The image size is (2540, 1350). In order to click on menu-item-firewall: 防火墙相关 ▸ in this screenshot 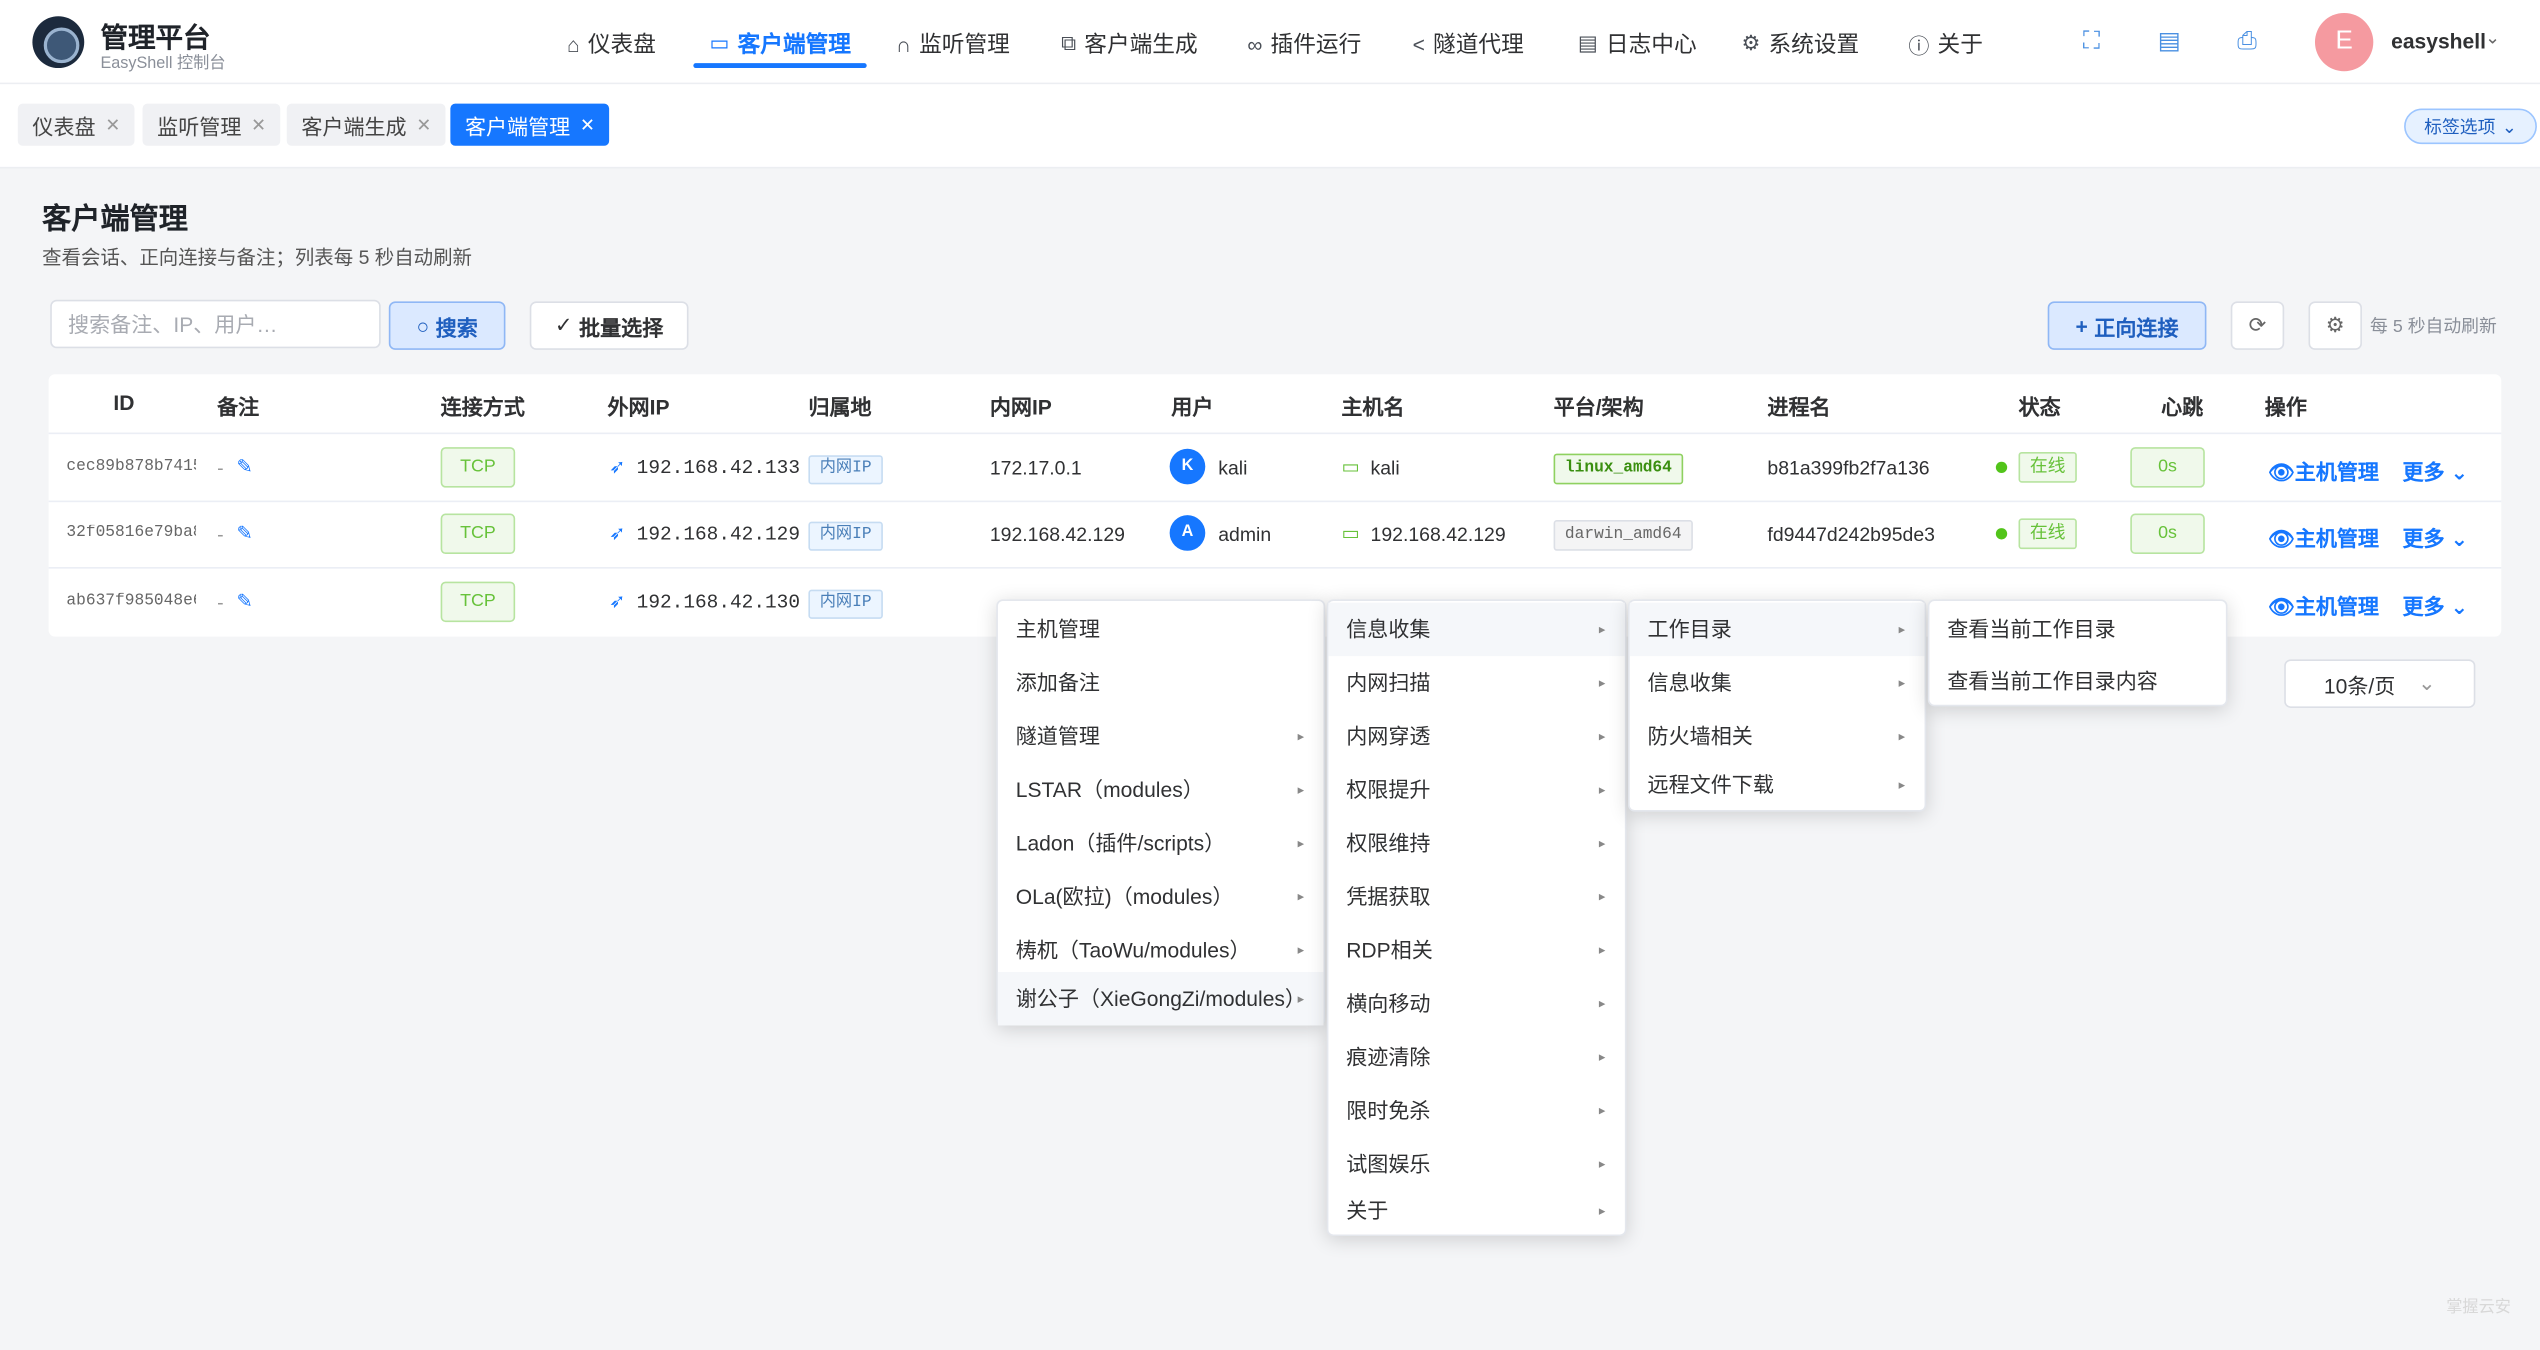, I will do `click(1777, 736)`.